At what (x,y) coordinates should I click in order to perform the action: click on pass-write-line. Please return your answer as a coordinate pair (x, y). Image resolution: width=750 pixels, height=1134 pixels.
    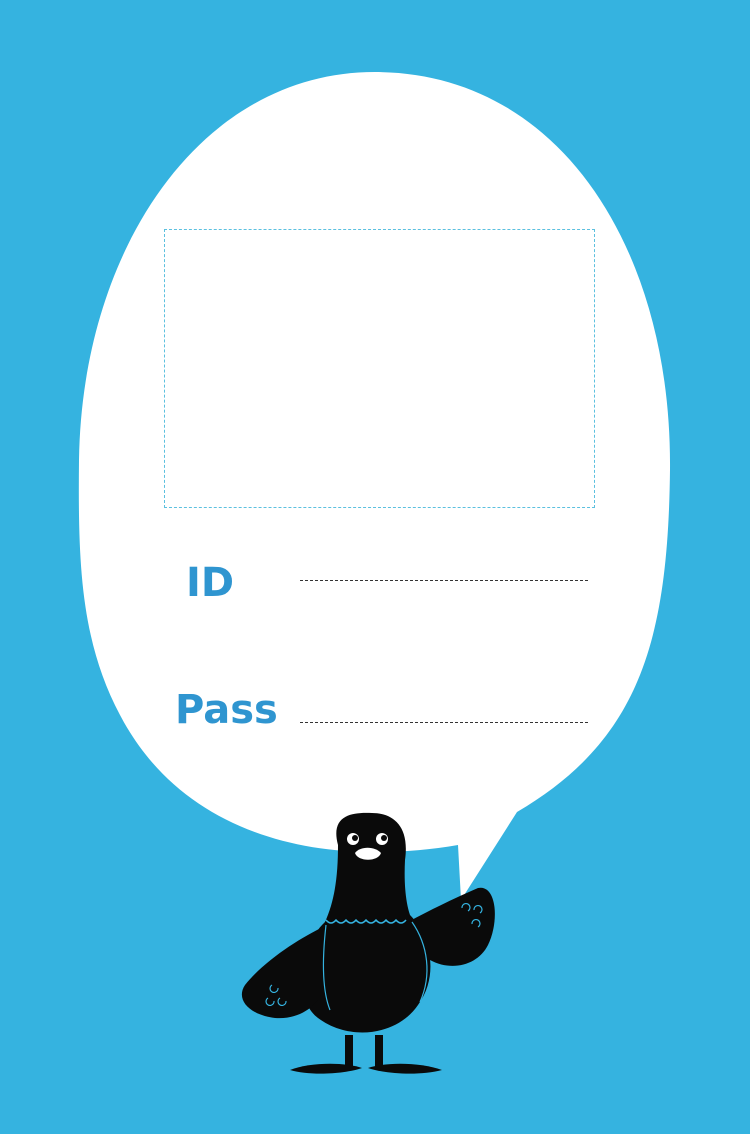
    Looking at the image, I should click on (444, 722).